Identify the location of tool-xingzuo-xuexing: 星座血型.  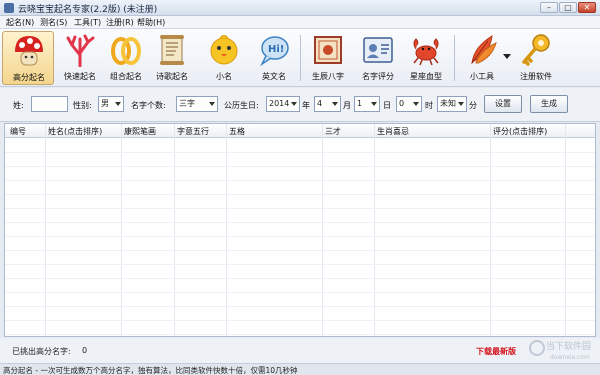
(426, 58).